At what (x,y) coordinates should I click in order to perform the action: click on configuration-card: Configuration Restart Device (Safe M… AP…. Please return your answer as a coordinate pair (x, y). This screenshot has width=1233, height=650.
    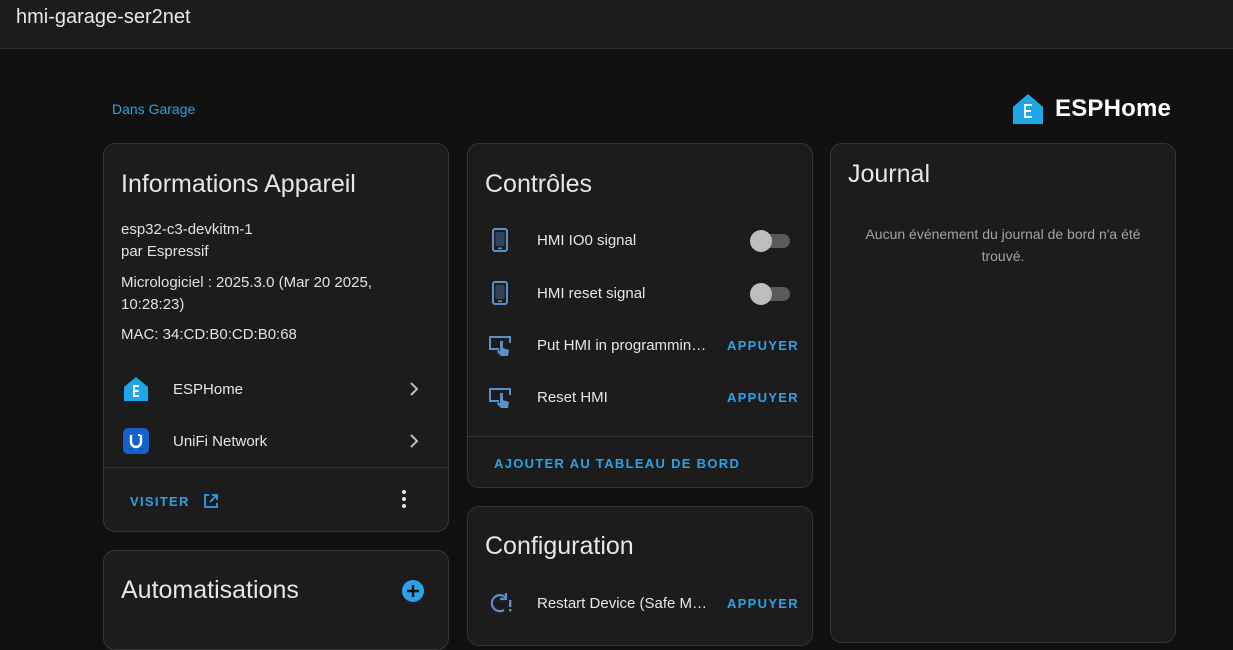
    Looking at the image, I should click on (640, 576).